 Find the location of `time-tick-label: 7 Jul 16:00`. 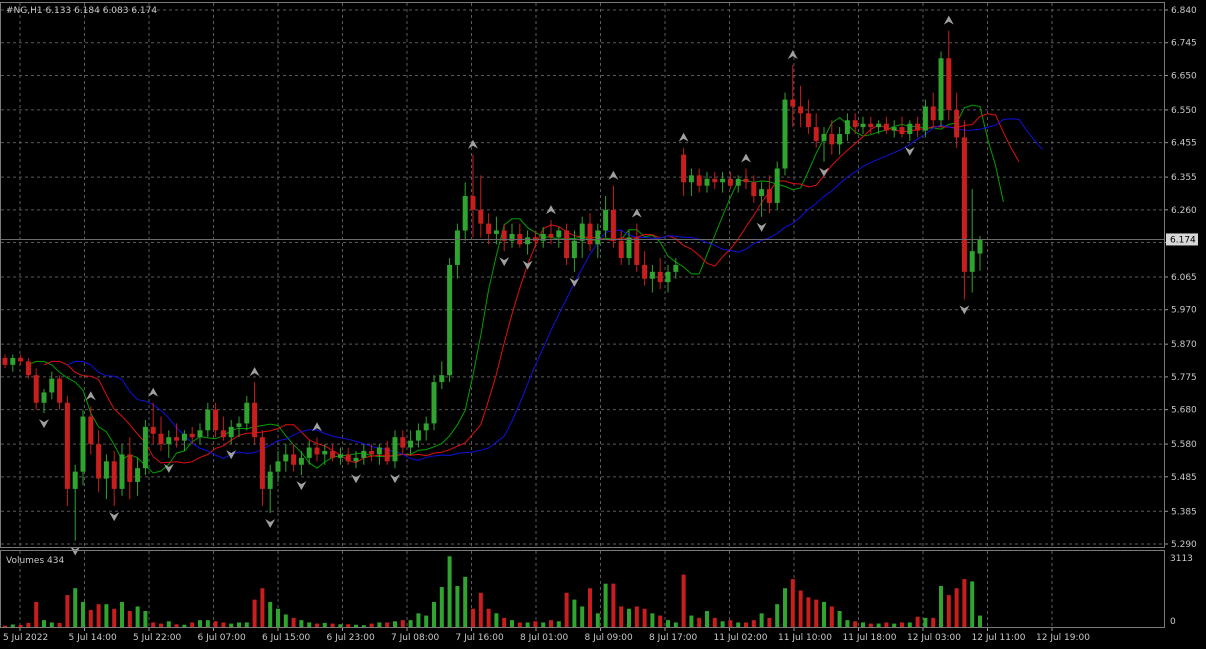

time-tick-label: 7 Jul 16:00 is located at coordinates (480, 638).